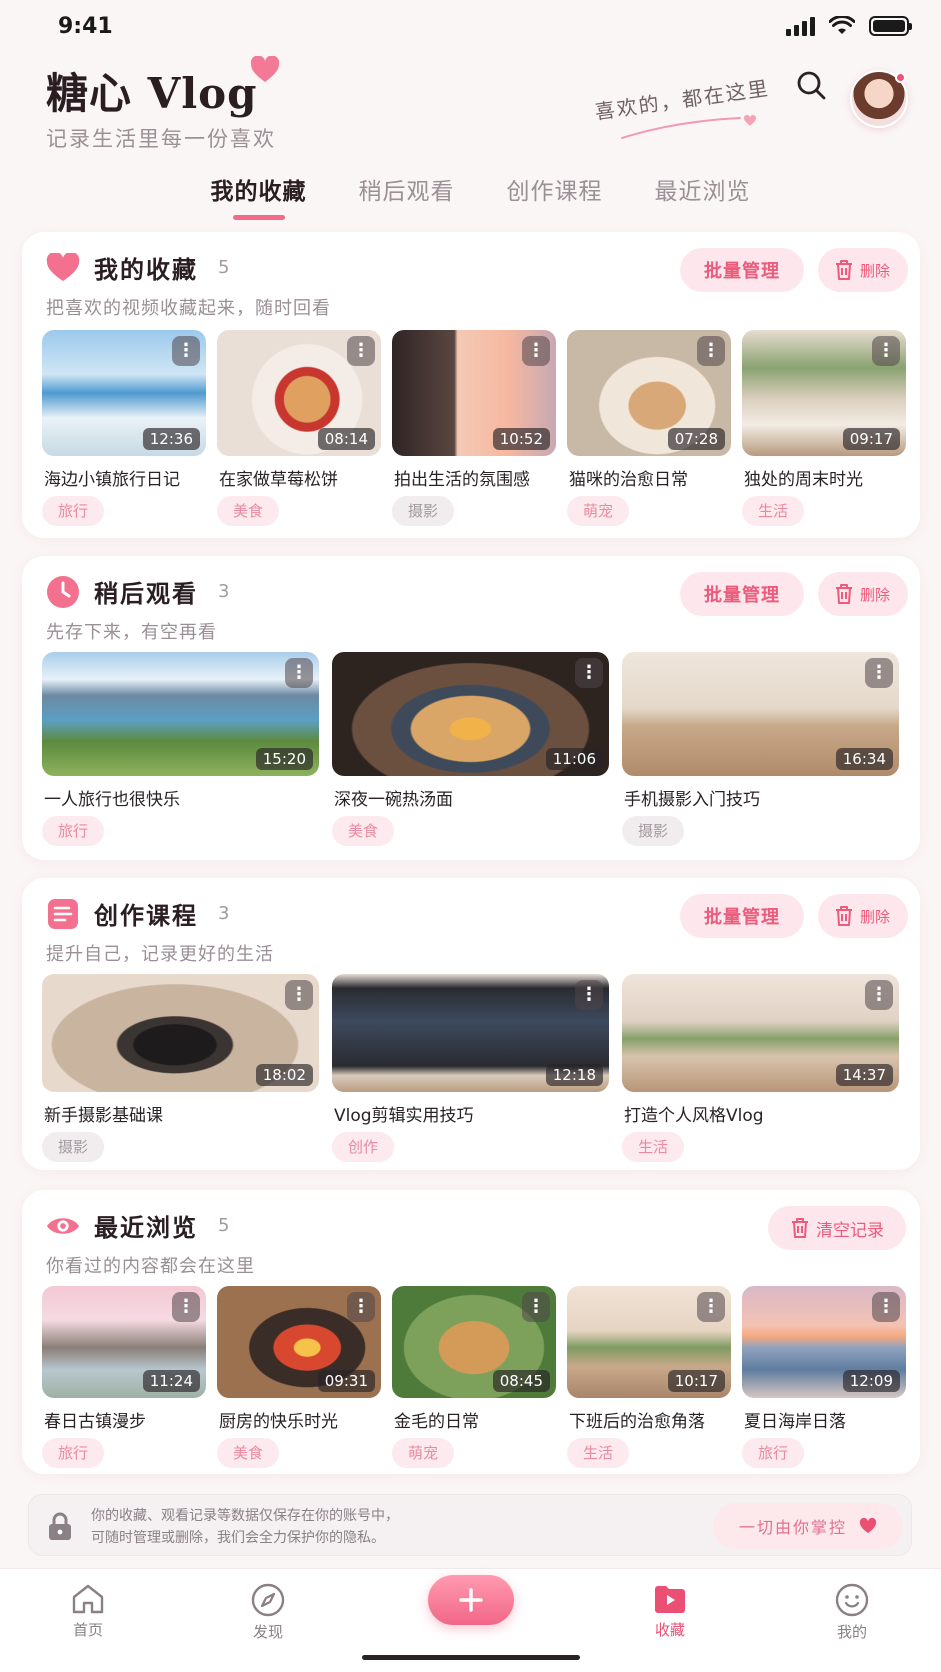 The width and height of the screenshot is (941, 1672). What do you see at coordinates (824, 477) in the screenshot?
I see `video-title: 独处的周末时光` at bounding box center [824, 477].